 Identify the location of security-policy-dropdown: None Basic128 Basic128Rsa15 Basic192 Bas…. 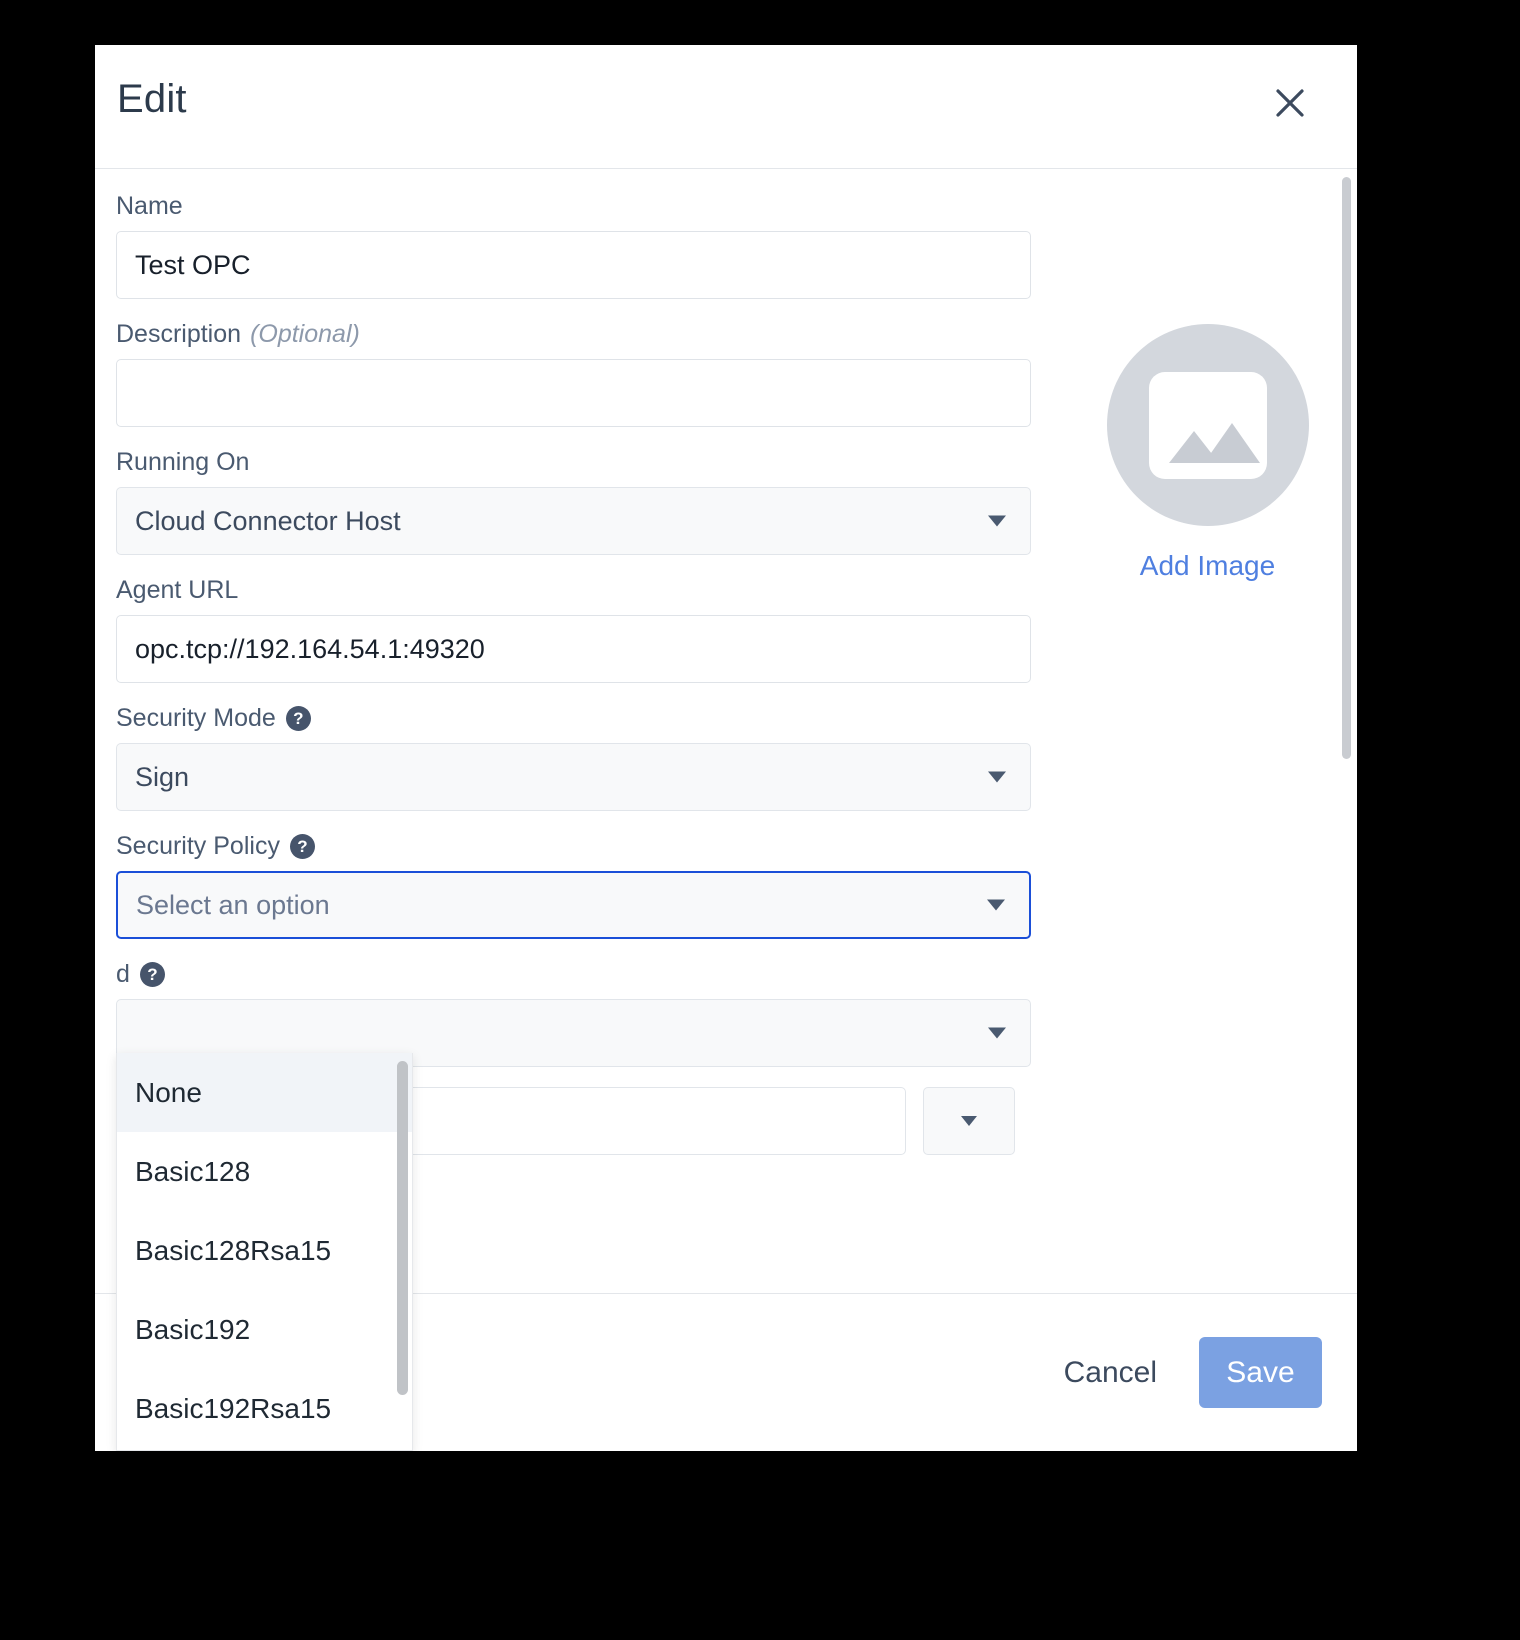
(264, 1252).